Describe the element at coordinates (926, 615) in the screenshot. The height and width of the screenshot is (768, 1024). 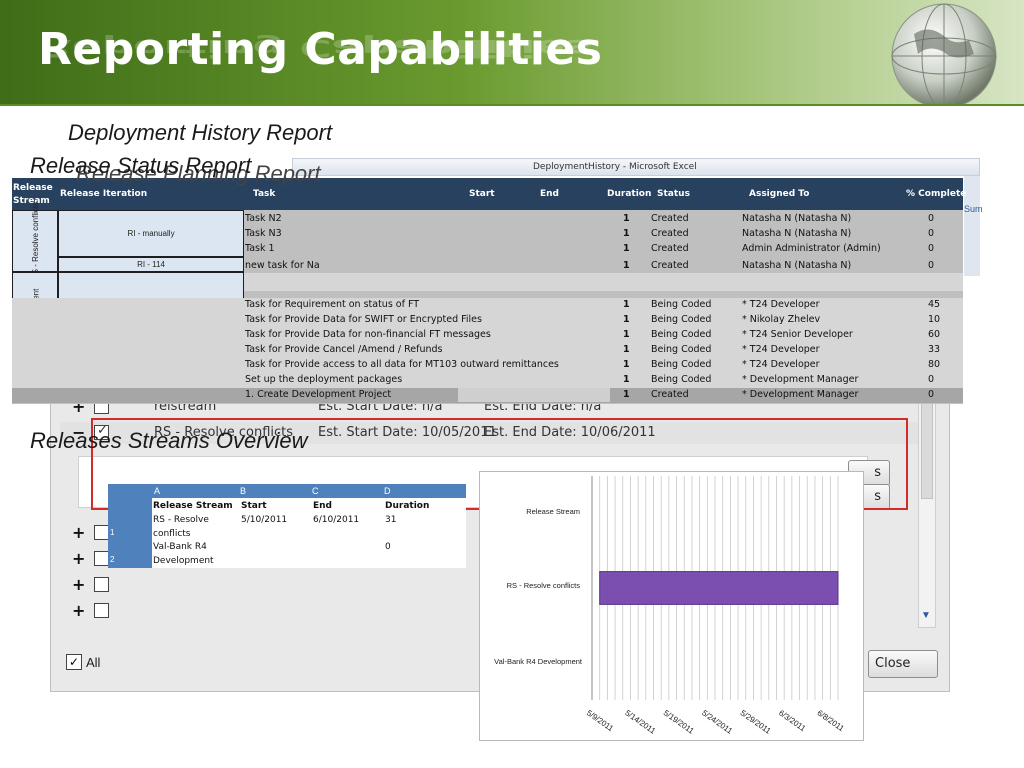
I see `scroll-down-icon: ▼` at that location.